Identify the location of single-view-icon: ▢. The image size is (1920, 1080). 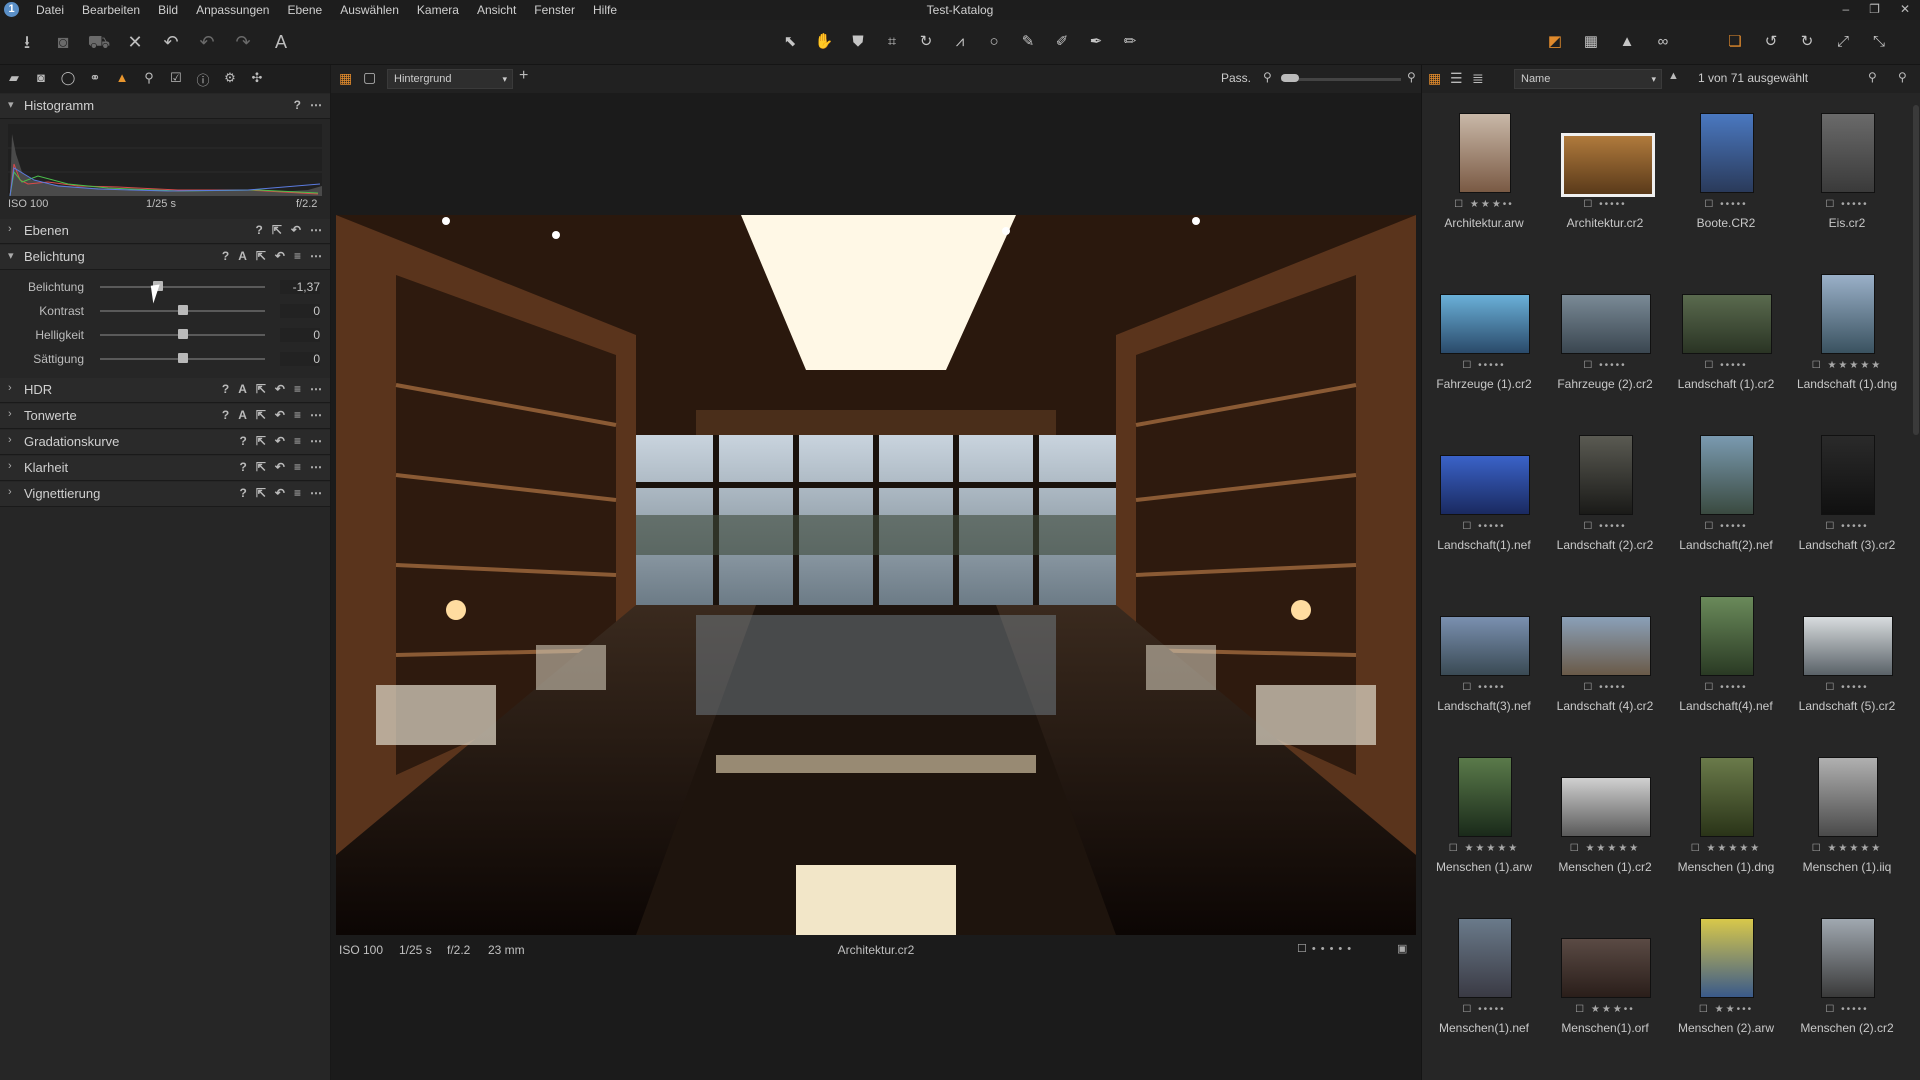
(369, 77).